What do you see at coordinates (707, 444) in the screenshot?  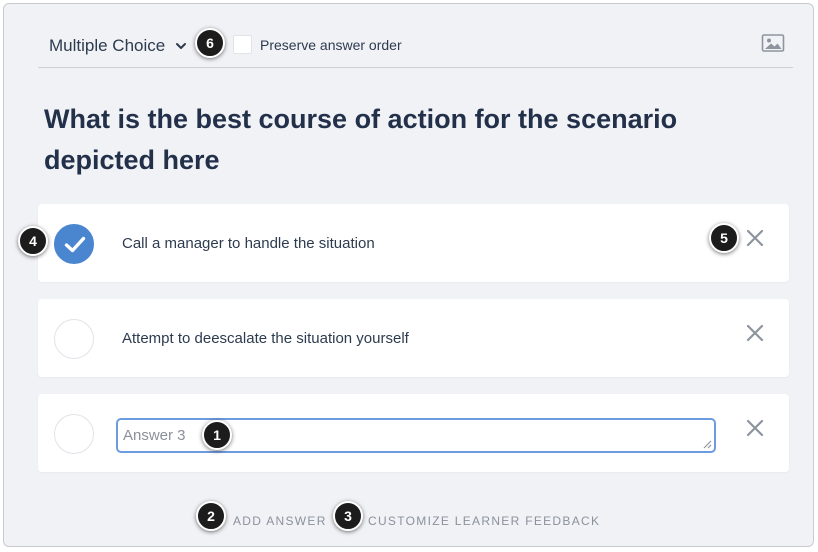 I see `resize-grip-icon` at bounding box center [707, 444].